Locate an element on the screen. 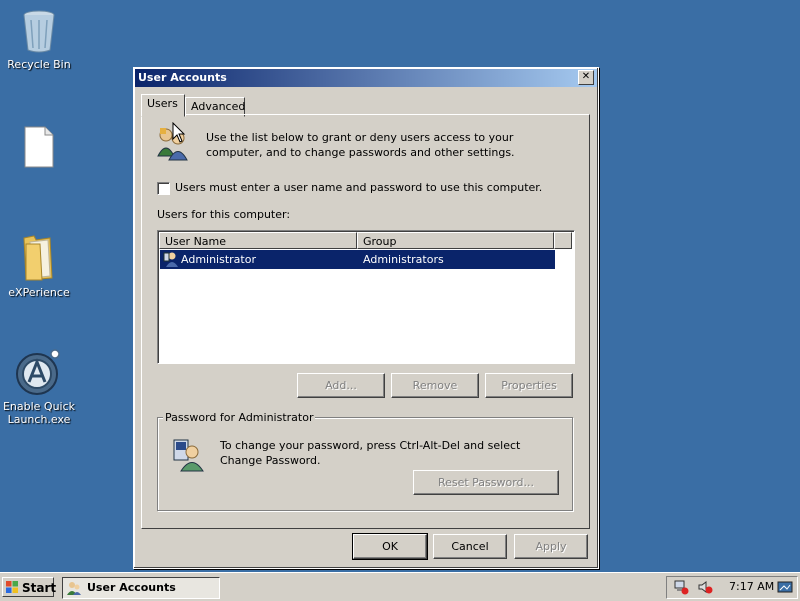 The image size is (800, 601). users-list-label: Users for this computer: is located at coordinates (224, 214).